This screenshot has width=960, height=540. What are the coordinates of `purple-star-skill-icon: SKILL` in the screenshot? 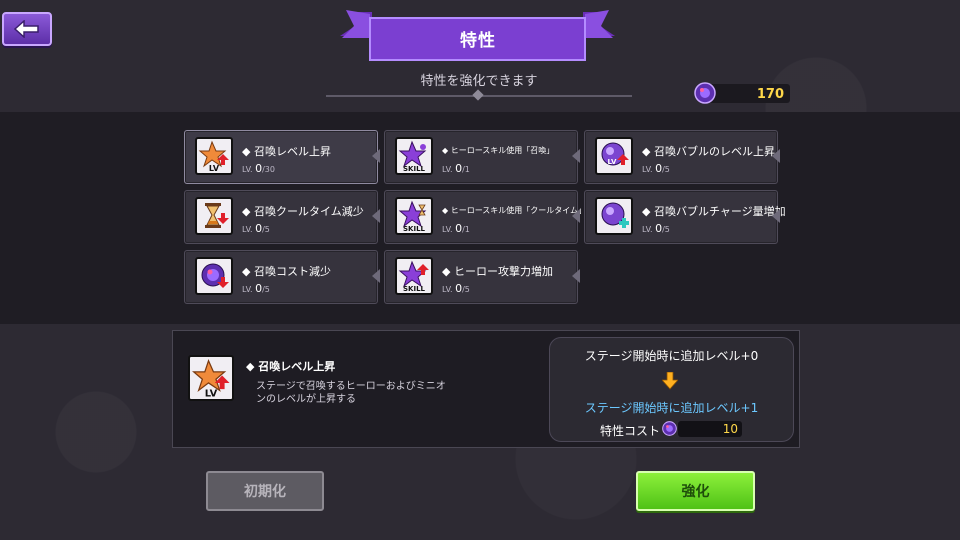 It's located at (414, 156).